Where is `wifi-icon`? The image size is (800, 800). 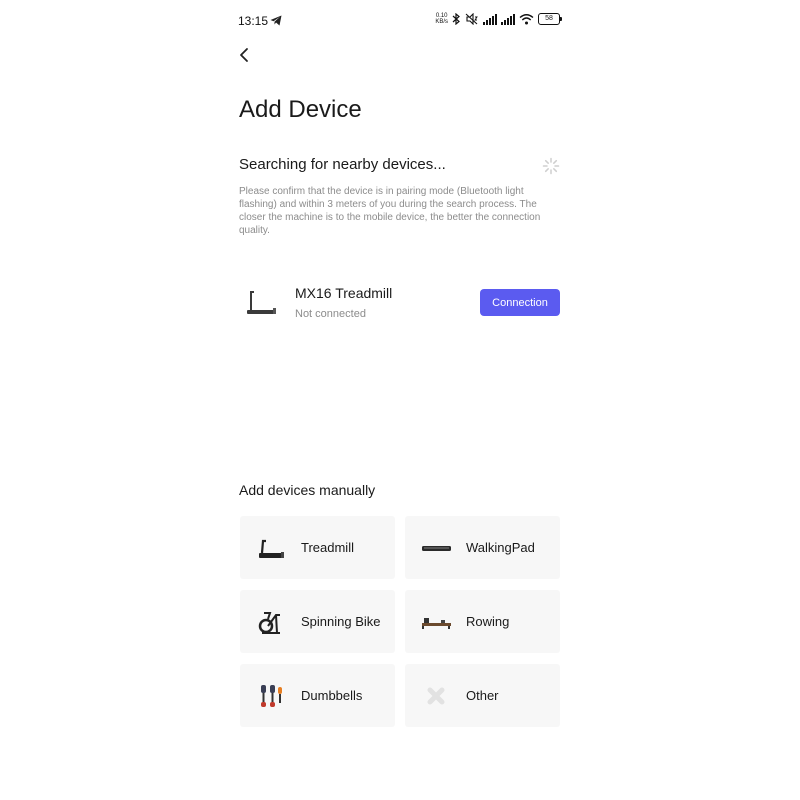 wifi-icon is located at coordinates (526, 19).